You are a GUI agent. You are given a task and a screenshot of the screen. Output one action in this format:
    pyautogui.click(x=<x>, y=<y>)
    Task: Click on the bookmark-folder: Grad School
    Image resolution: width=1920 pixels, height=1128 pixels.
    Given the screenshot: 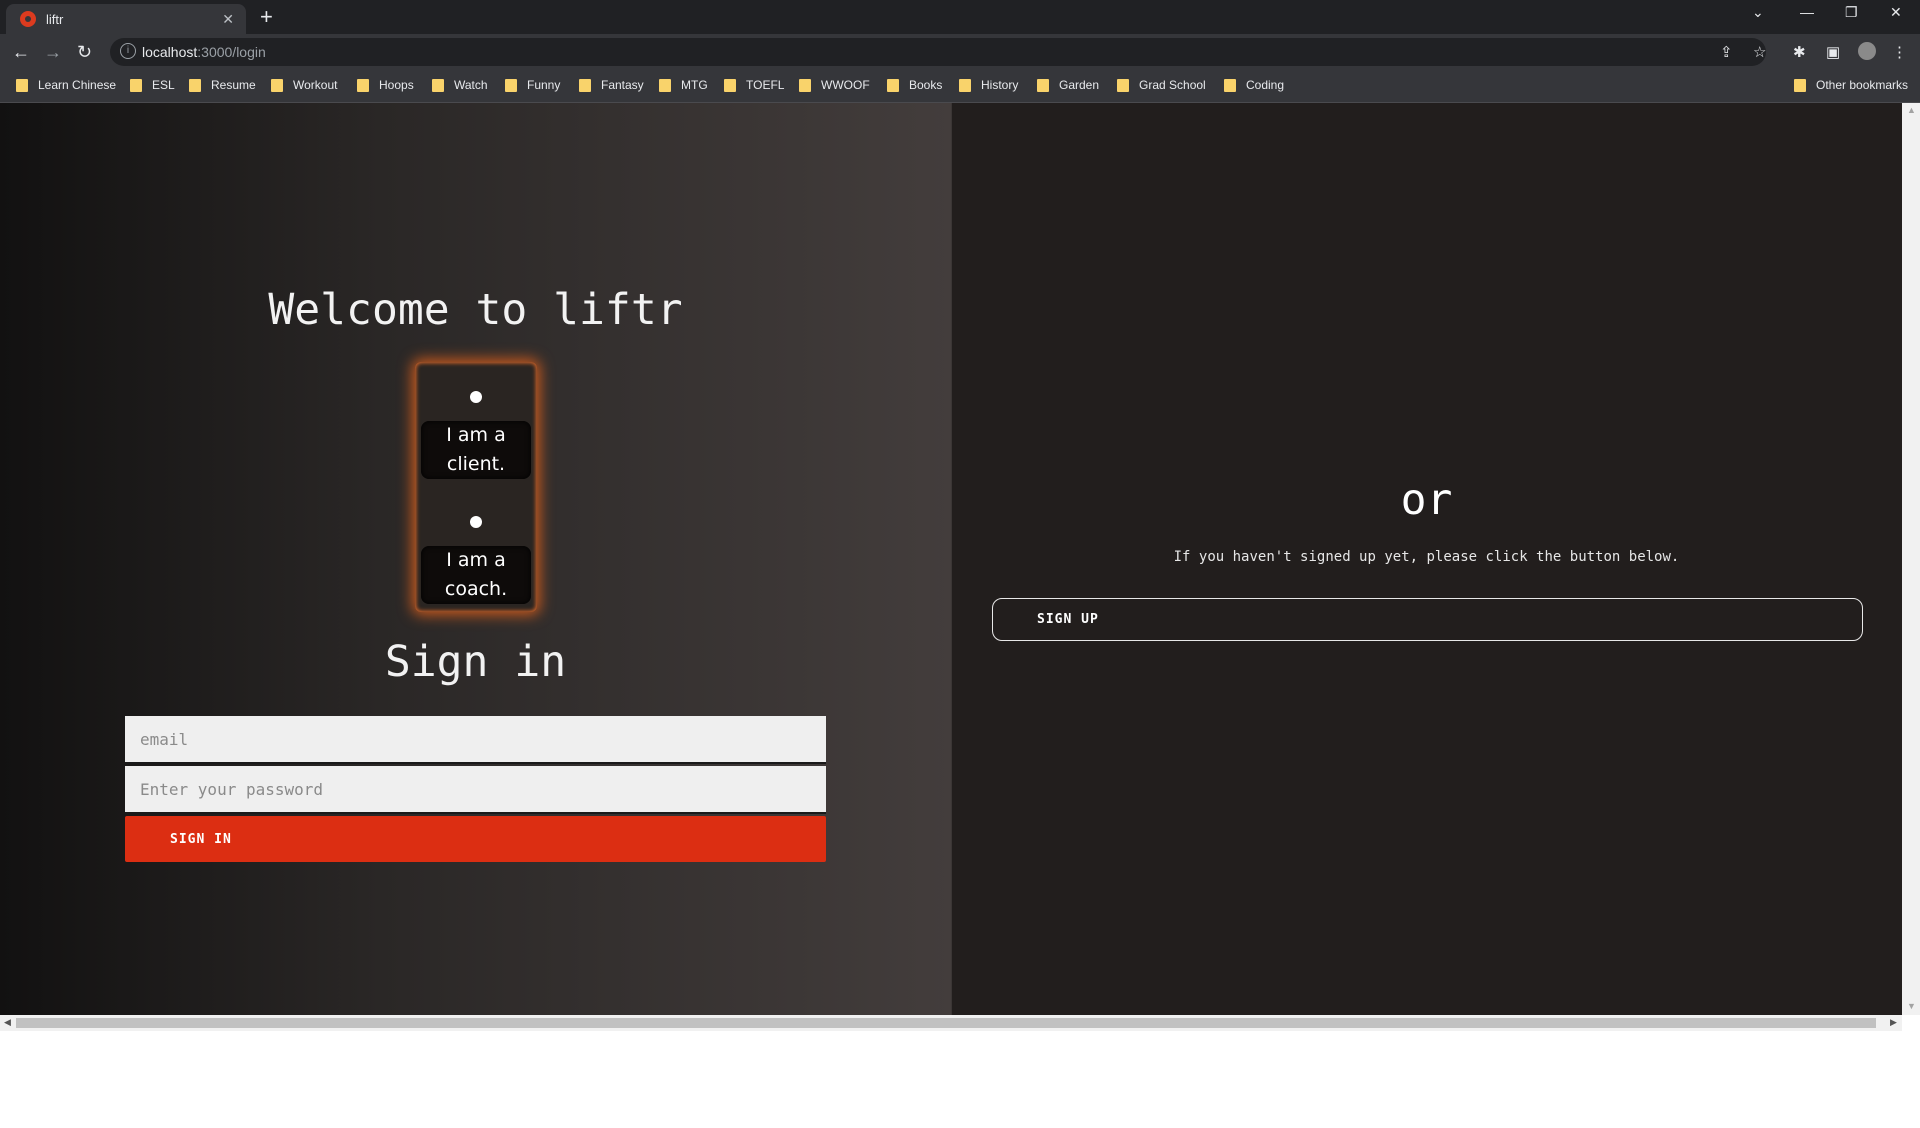 What is the action you would take?
    pyautogui.click(x=1161, y=85)
    